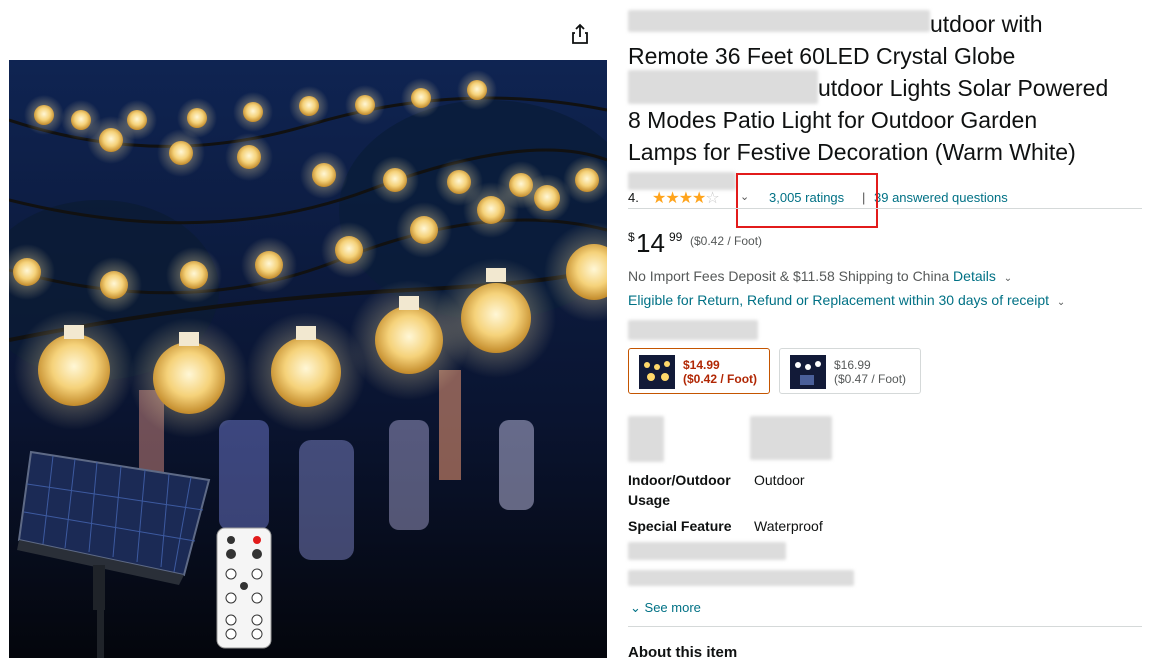 This screenshot has width=1171, height=664. What do you see at coordinates (701, 365) in the screenshot?
I see `variant-price-value: $14.99` at bounding box center [701, 365].